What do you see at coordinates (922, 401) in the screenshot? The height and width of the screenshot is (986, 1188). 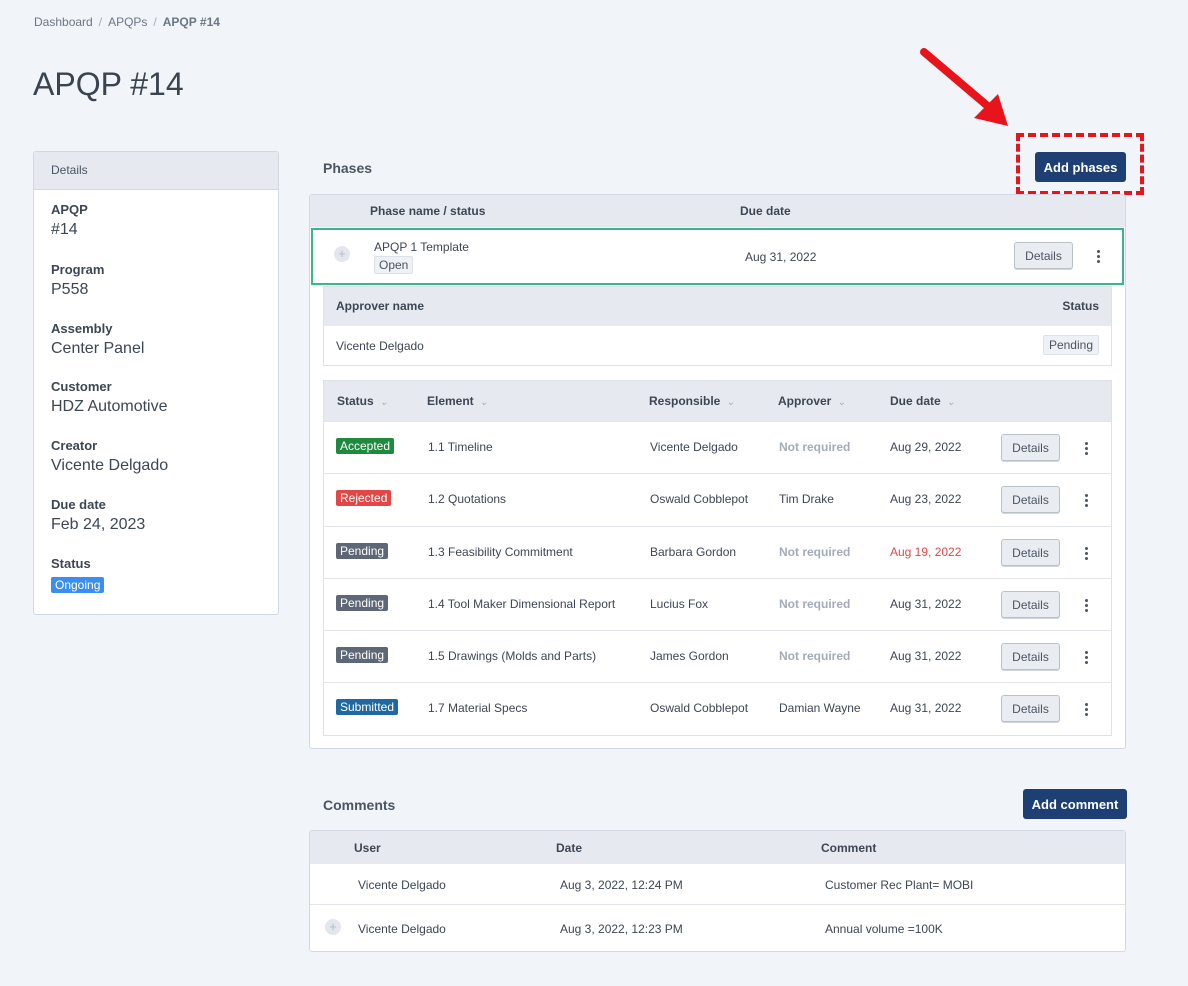 I see `col-due-date: Due date ⌄` at bounding box center [922, 401].